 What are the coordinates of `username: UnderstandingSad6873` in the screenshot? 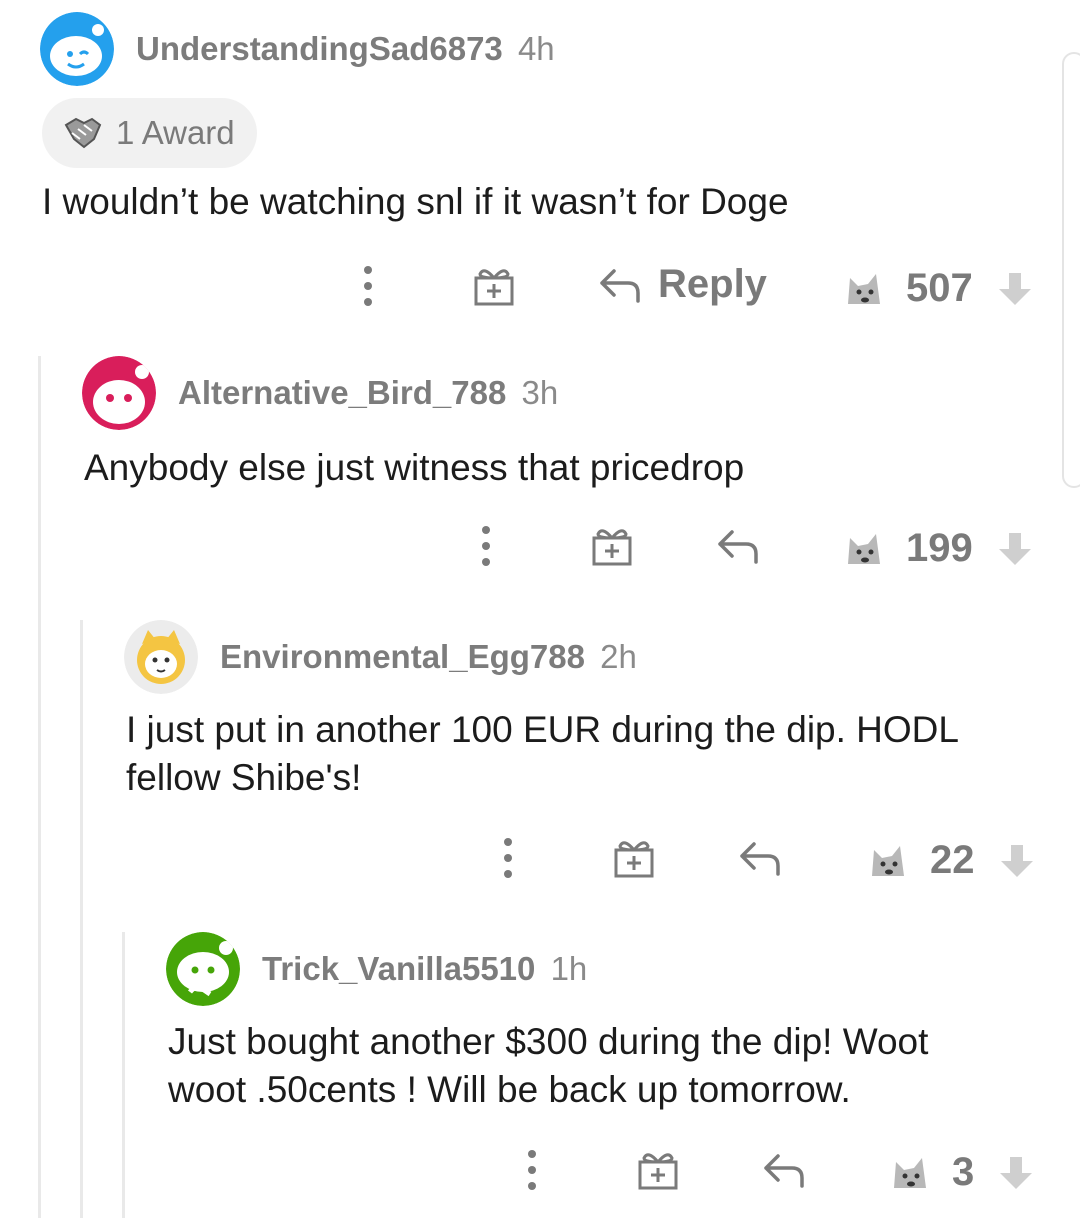 It's located at (319, 48).